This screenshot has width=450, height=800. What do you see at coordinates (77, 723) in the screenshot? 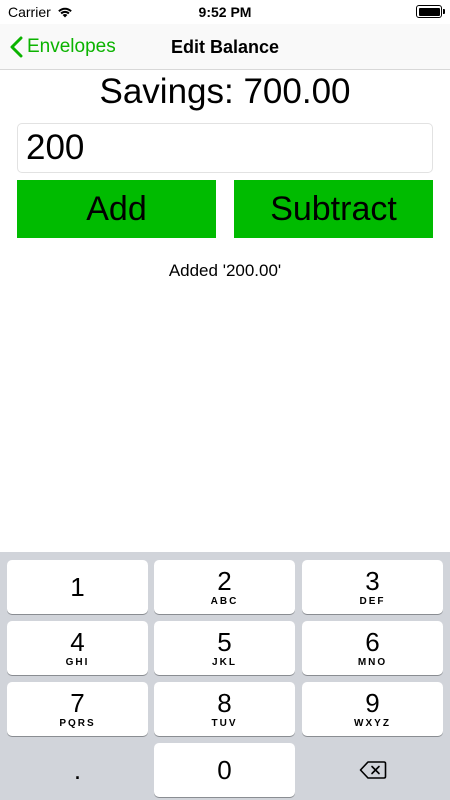
I see `key-letters: PQRS` at bounding box center [77, 723].